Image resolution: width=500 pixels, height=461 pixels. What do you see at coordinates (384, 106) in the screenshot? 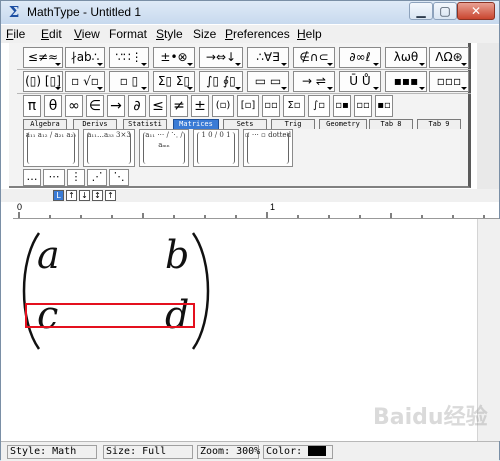
I see `template-presubscript: ▪▫` at bounding box center [384, 106].